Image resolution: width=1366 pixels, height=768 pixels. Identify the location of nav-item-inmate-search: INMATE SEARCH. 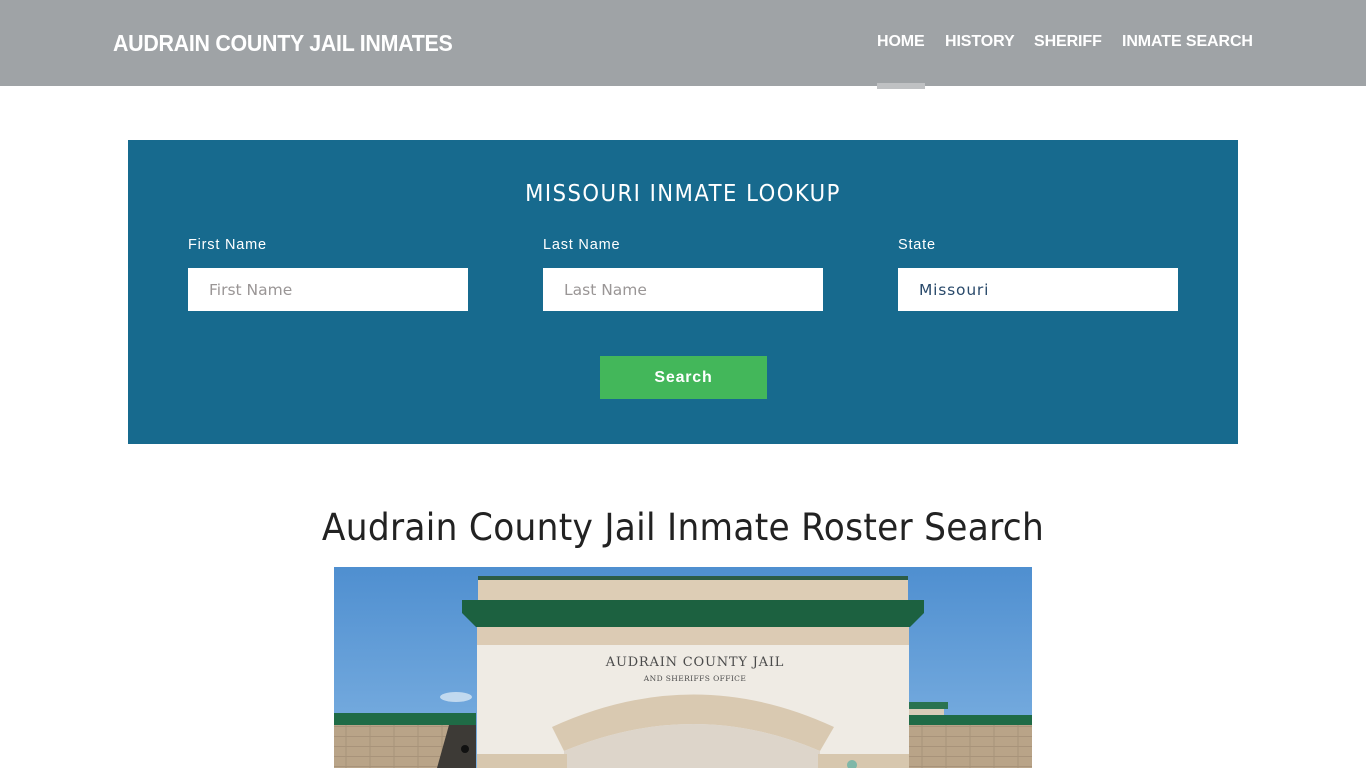
(1187, 42).